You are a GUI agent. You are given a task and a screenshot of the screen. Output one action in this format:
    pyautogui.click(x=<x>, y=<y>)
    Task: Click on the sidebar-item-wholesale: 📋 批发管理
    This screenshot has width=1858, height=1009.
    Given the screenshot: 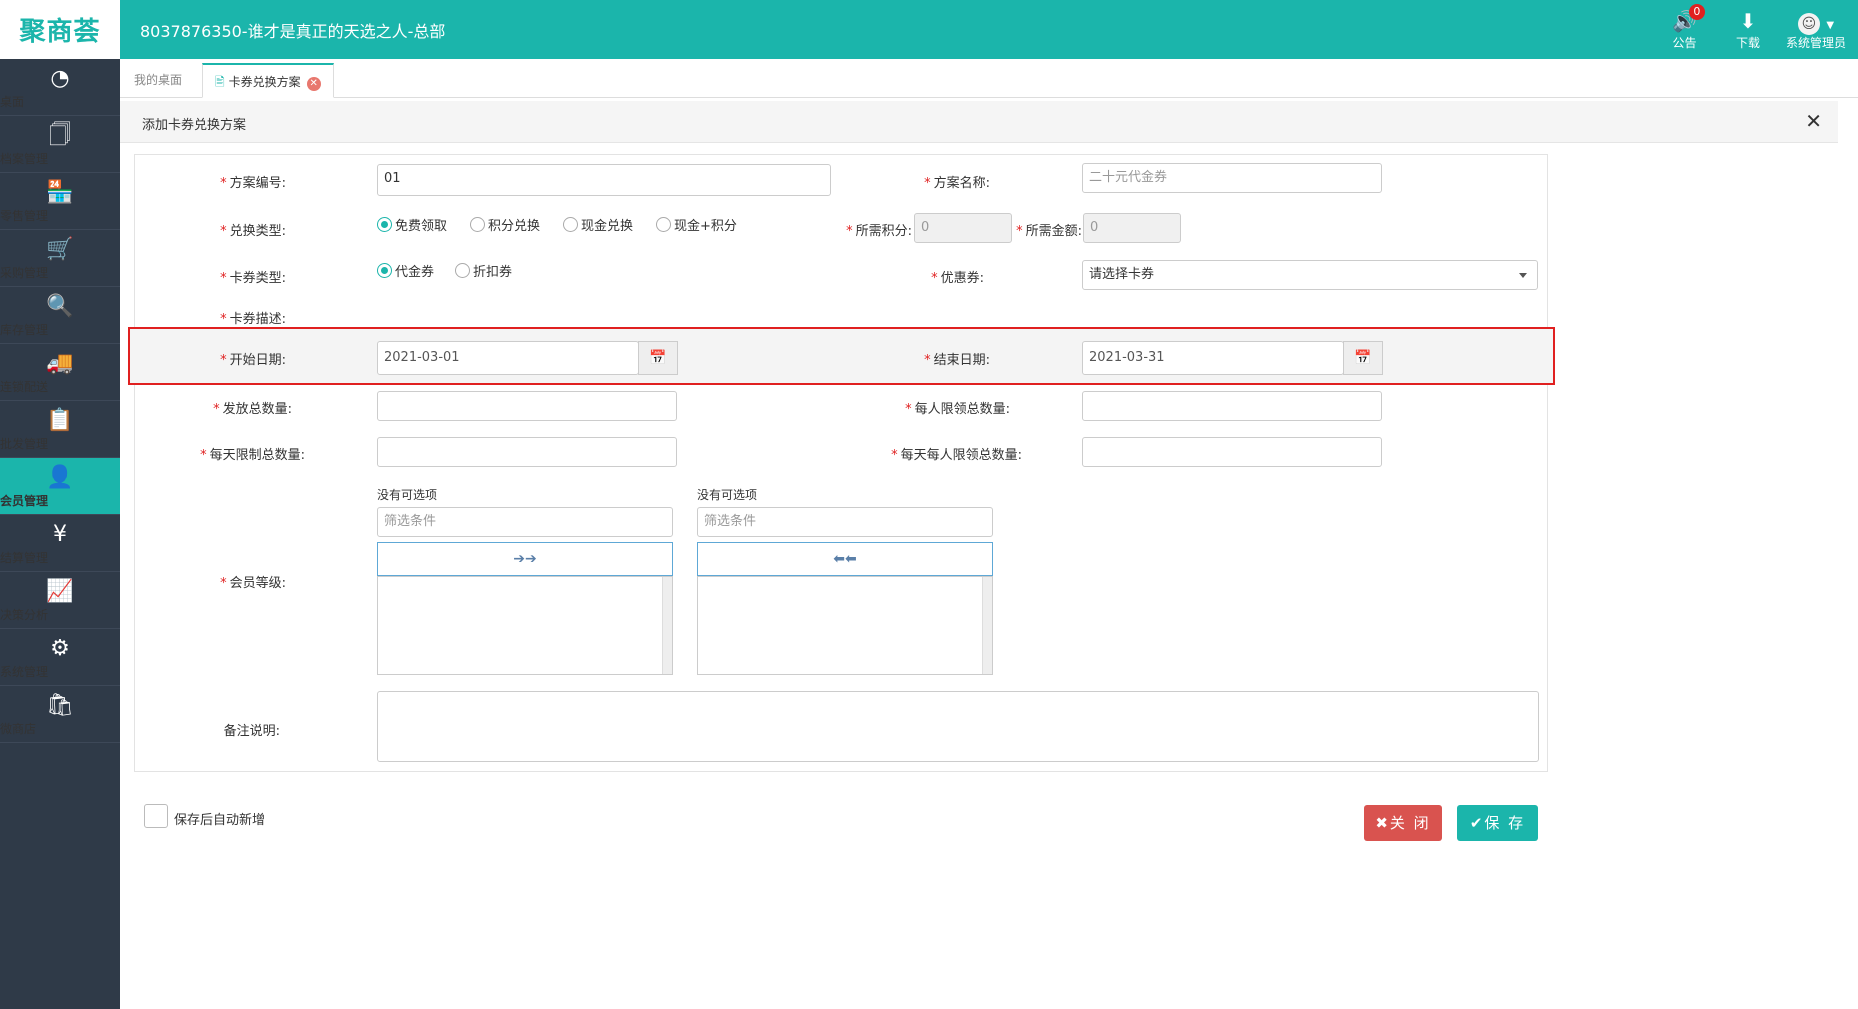 What is the action you would take?
    pyautogui.click(x=60, y=429)
    